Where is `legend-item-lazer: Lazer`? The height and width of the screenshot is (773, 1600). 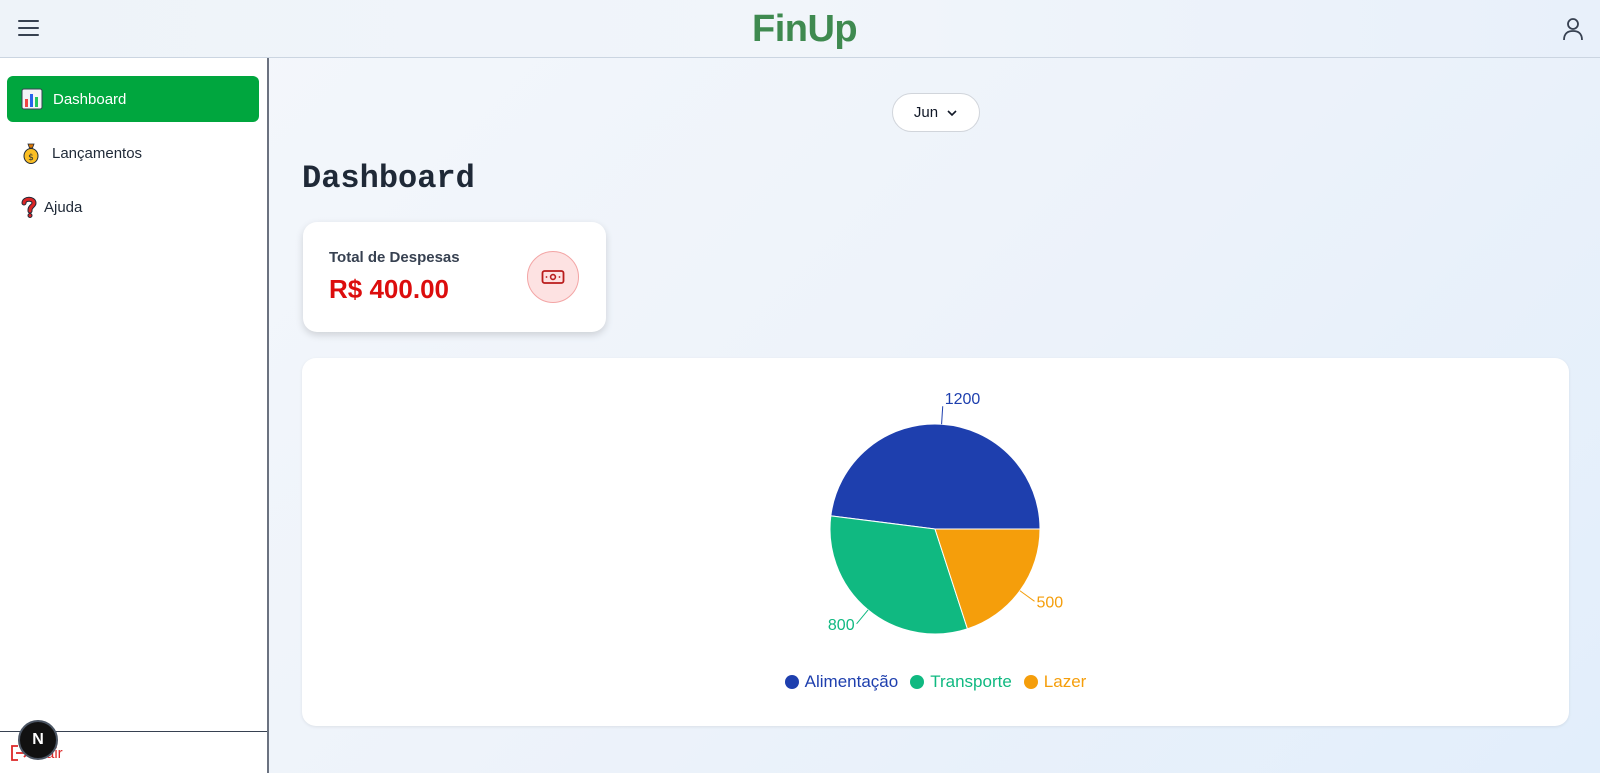 legend-item-lazer: Lazer is located at coordinates (1055, 682).